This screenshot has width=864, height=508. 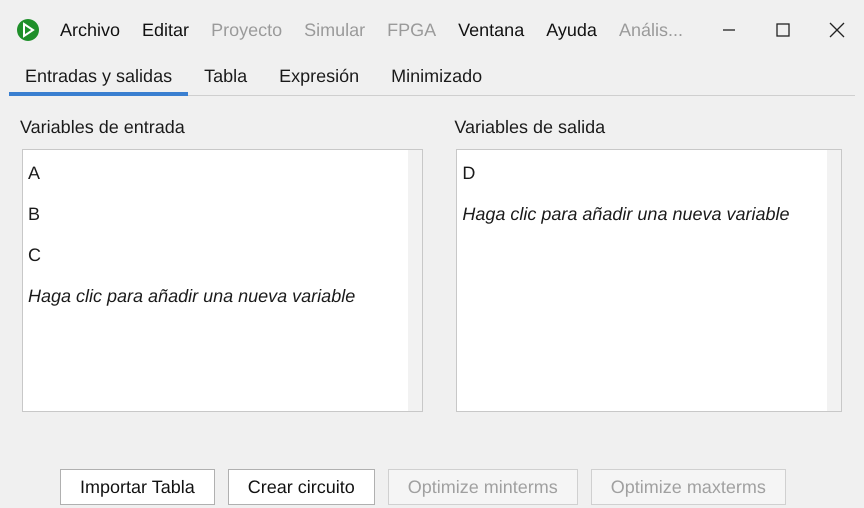 What do you see at coordinates (301, 487) in the screenshot?
I see `action-button: Crear circuito` at bounding box center [301, 487].